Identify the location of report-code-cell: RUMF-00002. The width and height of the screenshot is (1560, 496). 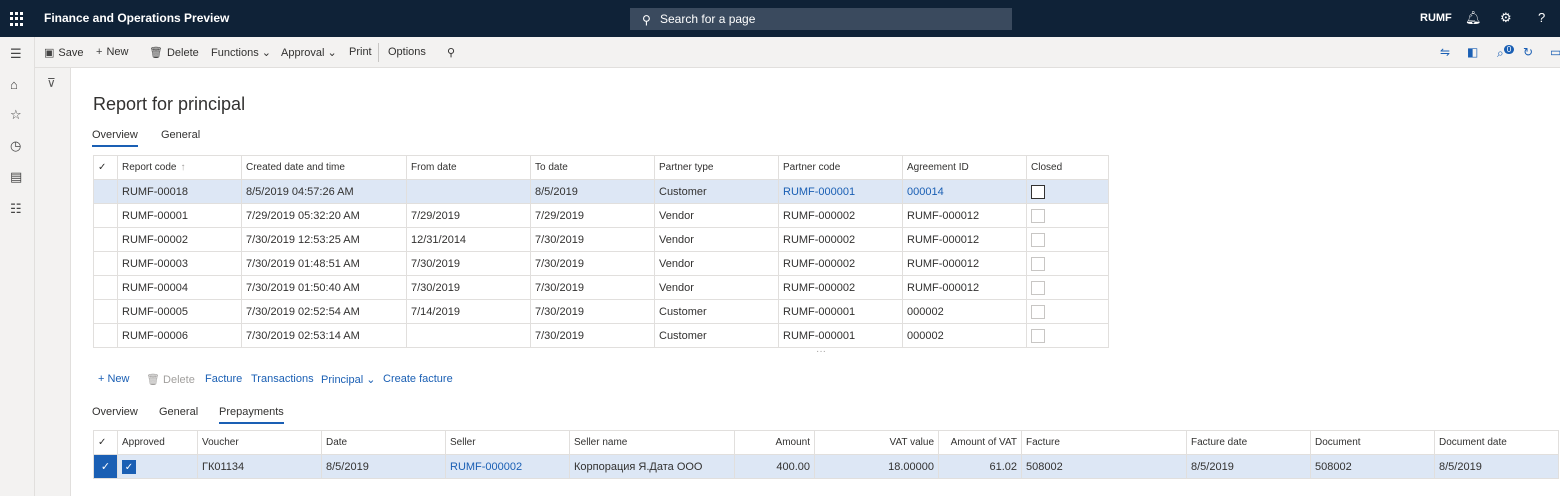
(179, 239).